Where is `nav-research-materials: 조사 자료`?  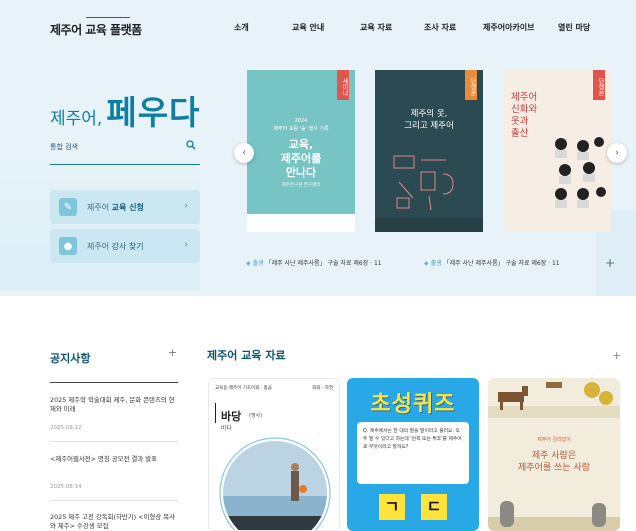 nav-research-materials: 조사 자료 is located at coordinates (440, 27).